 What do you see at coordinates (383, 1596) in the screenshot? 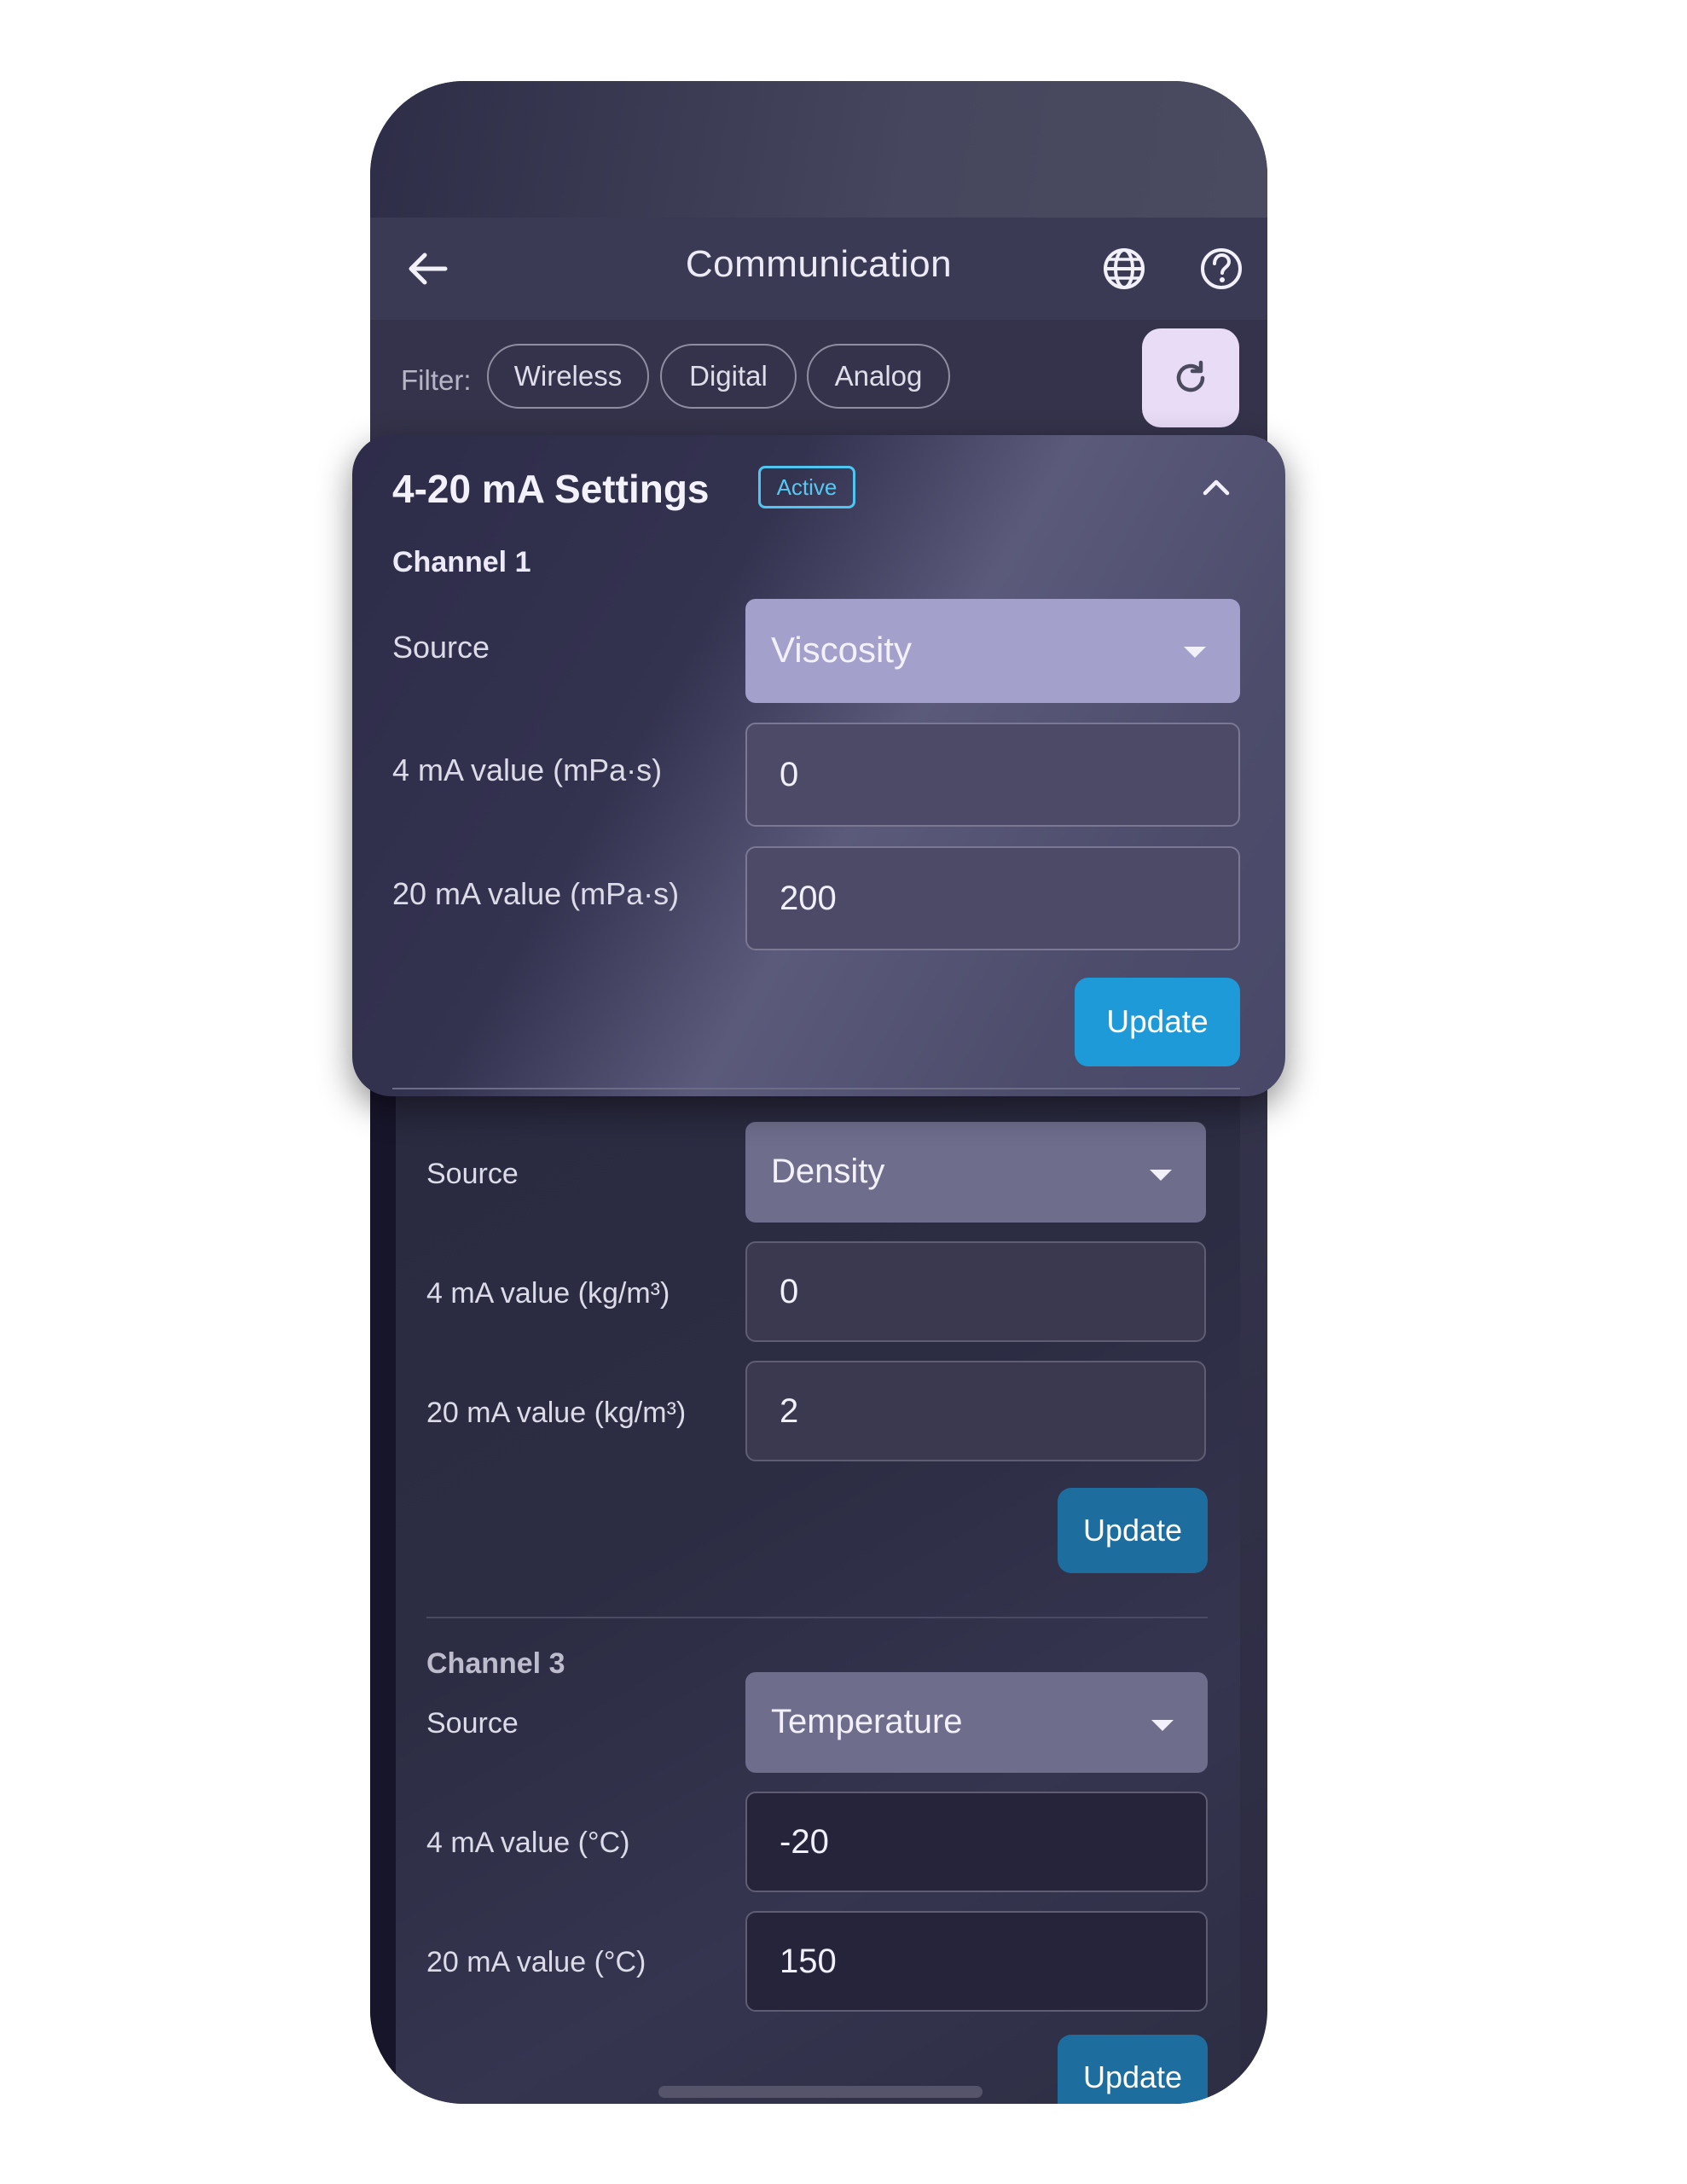
I see `list-edge` at bounding box center [383, 1596].